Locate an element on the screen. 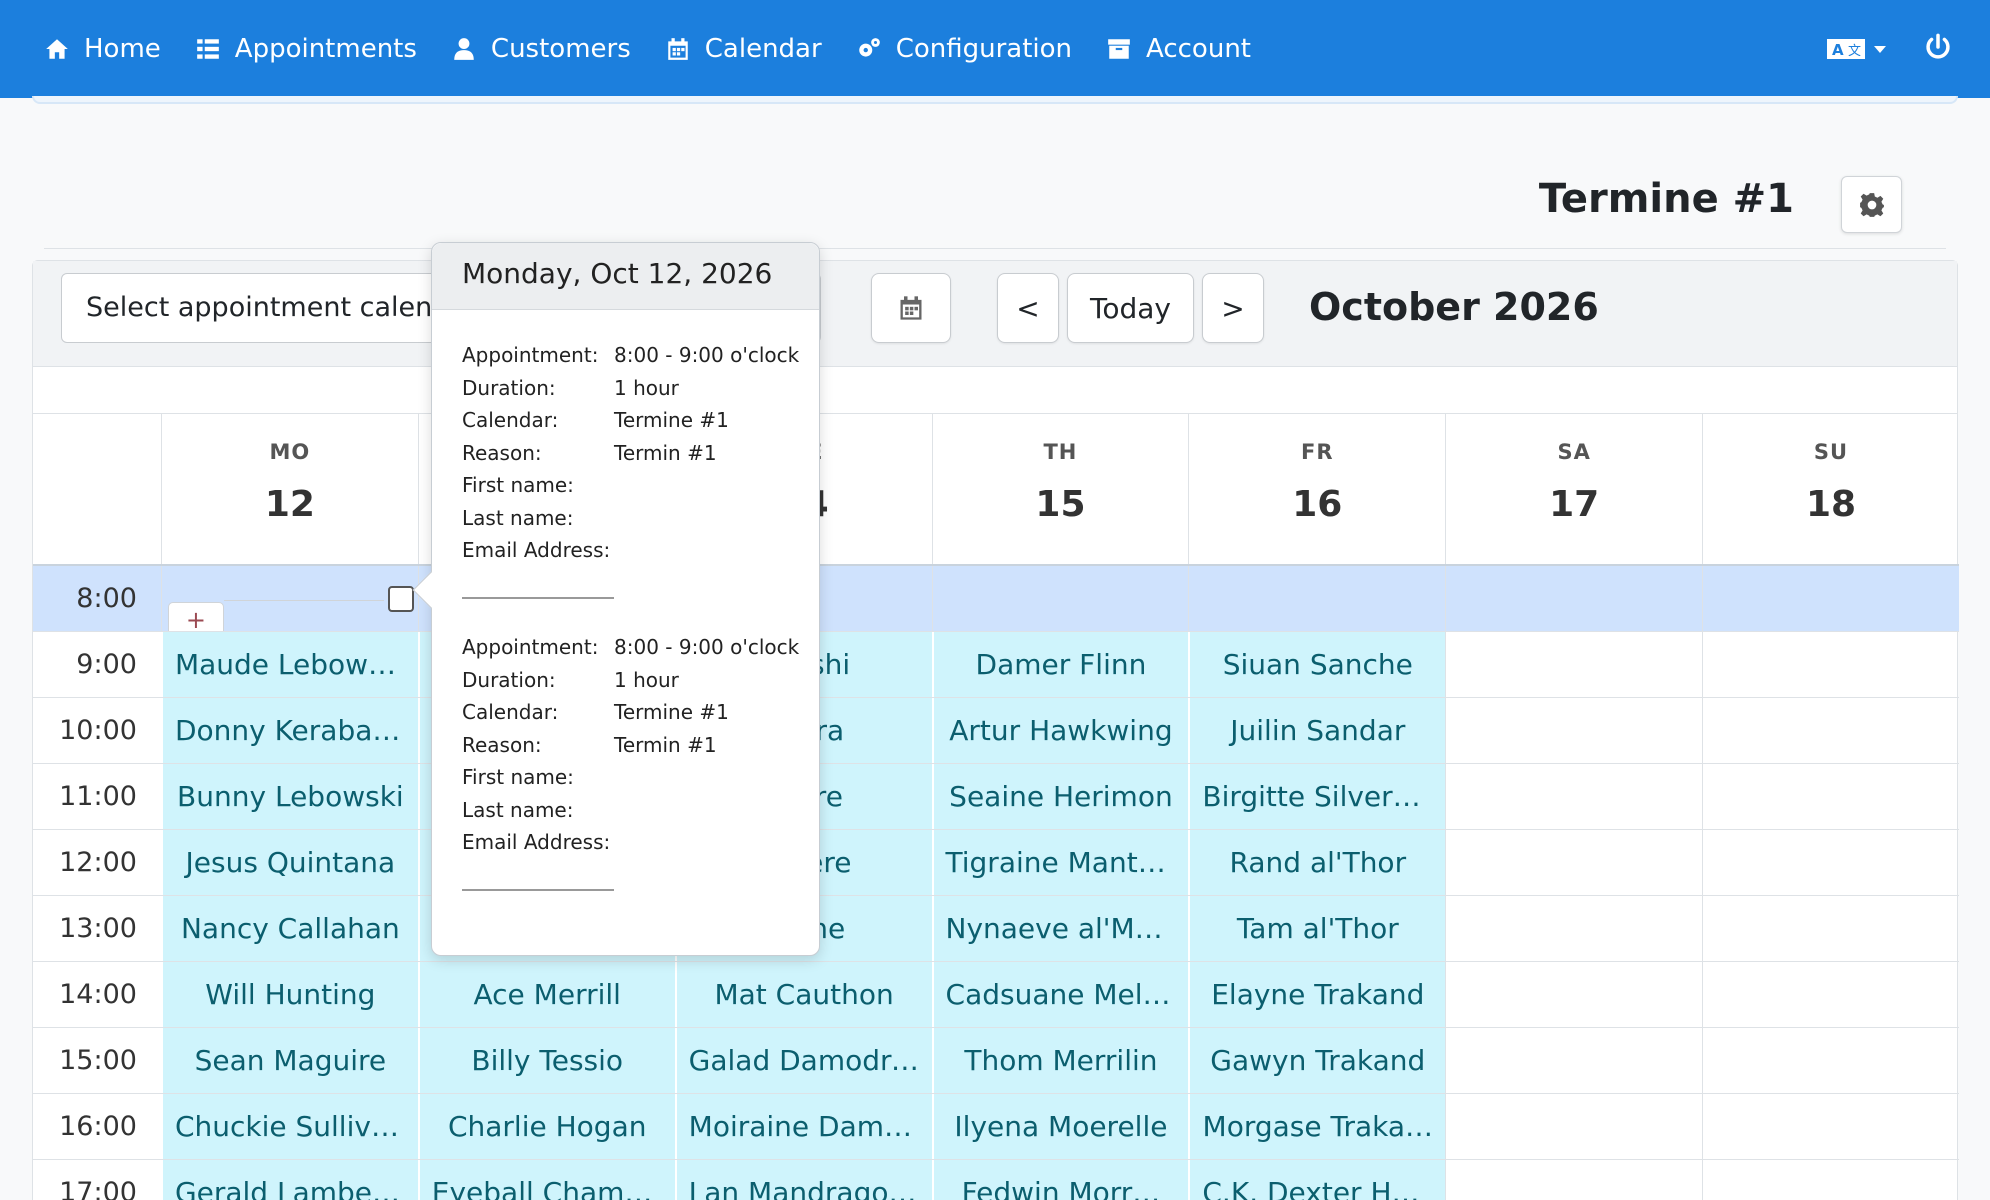 The image size is (1990, 1200). date-picker-button is located at coordinates (911, 308).